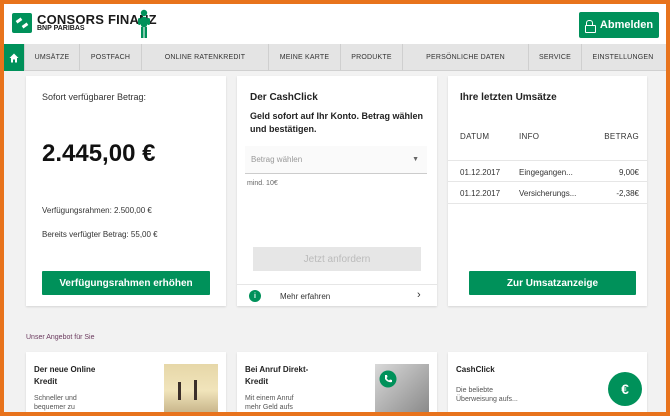 The width and height of the screenshot is (670, 416). What do you see at coordinates (61, 28) in the screenshot?
I see `brand-subtitle: BNP PARIBAS` at bounding box center [61, 28].